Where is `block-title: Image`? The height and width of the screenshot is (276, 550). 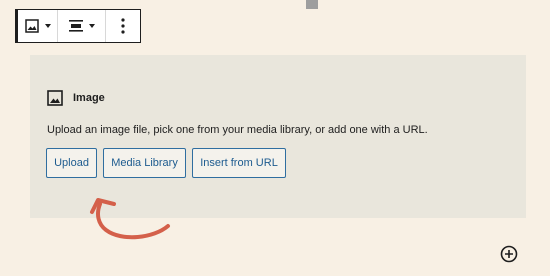
block-title: Image is located at coordinates (76, 98).